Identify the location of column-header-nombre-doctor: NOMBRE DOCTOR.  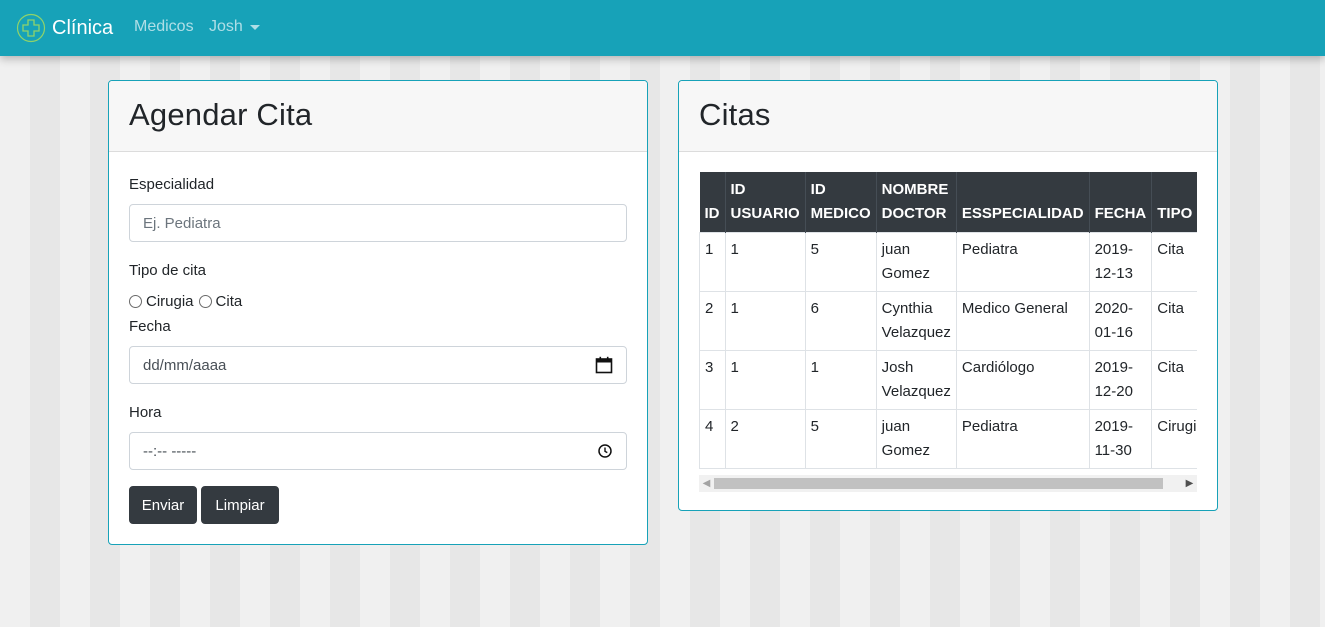
(916, 202).